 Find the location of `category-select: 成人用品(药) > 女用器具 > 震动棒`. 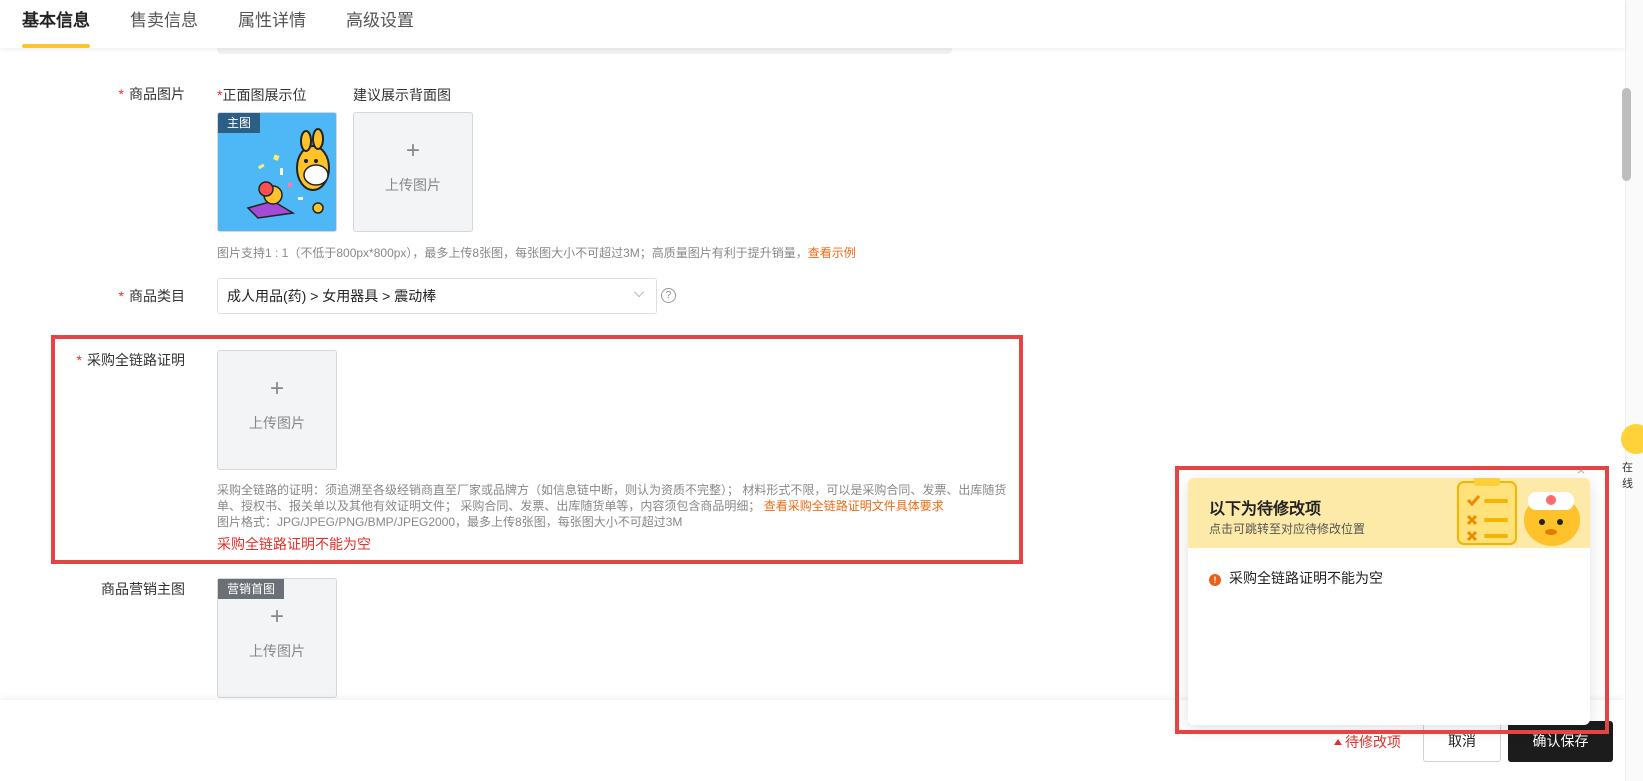

category-select: 成人用品(药) > 女用器具 > 震动棒 is located at coordinates (437, 296).